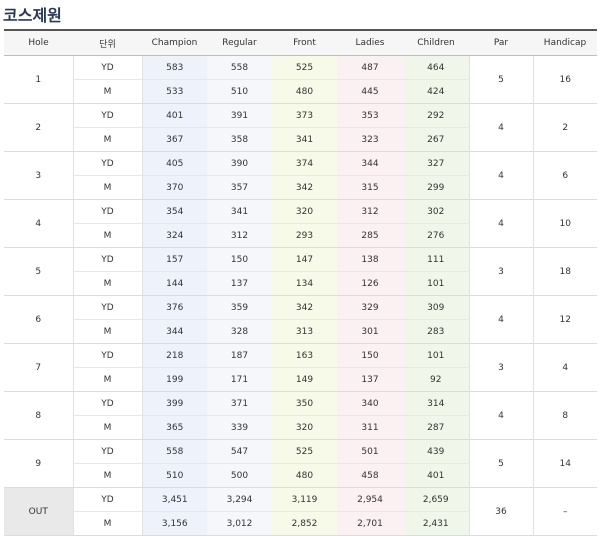 This screenshot has height=536, width=600. Describe the element at coordinates (304, 307) in the screenshot. I see `distance-cell: 342` at that location.